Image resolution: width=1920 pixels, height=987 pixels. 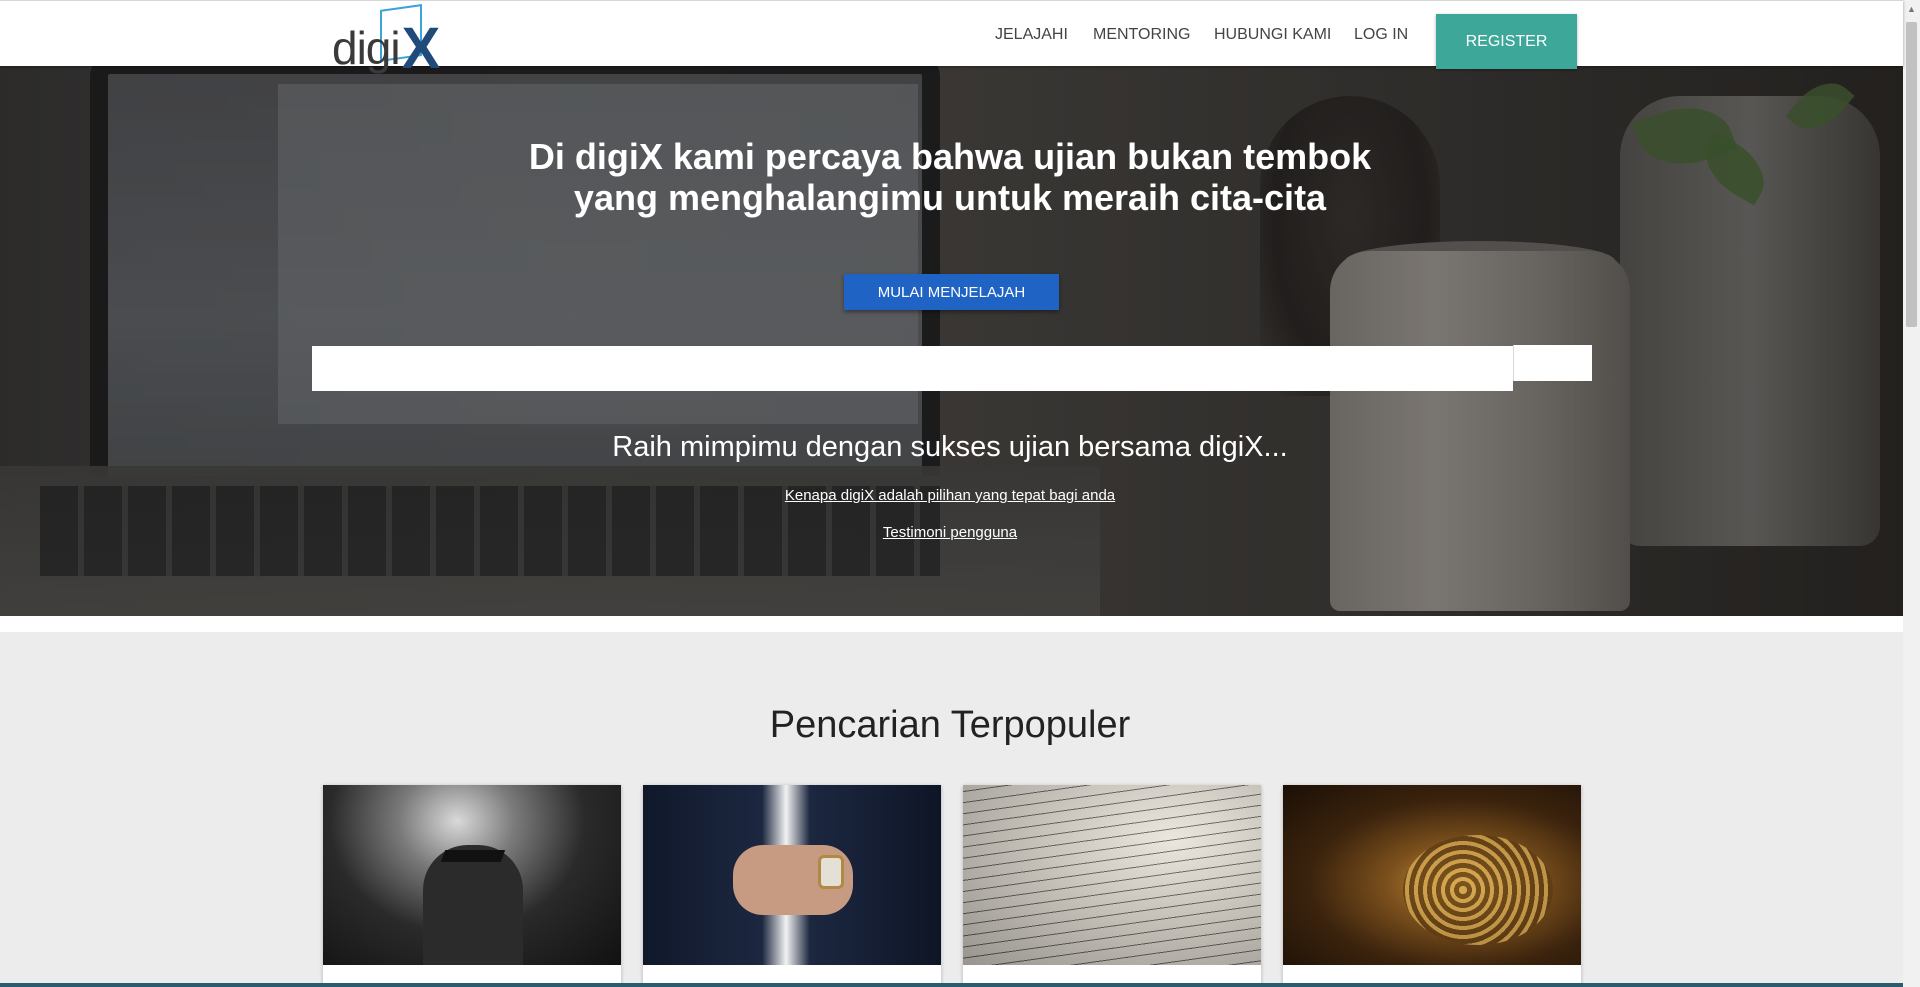 I want to click on search-input, so click(x=912, y=368).